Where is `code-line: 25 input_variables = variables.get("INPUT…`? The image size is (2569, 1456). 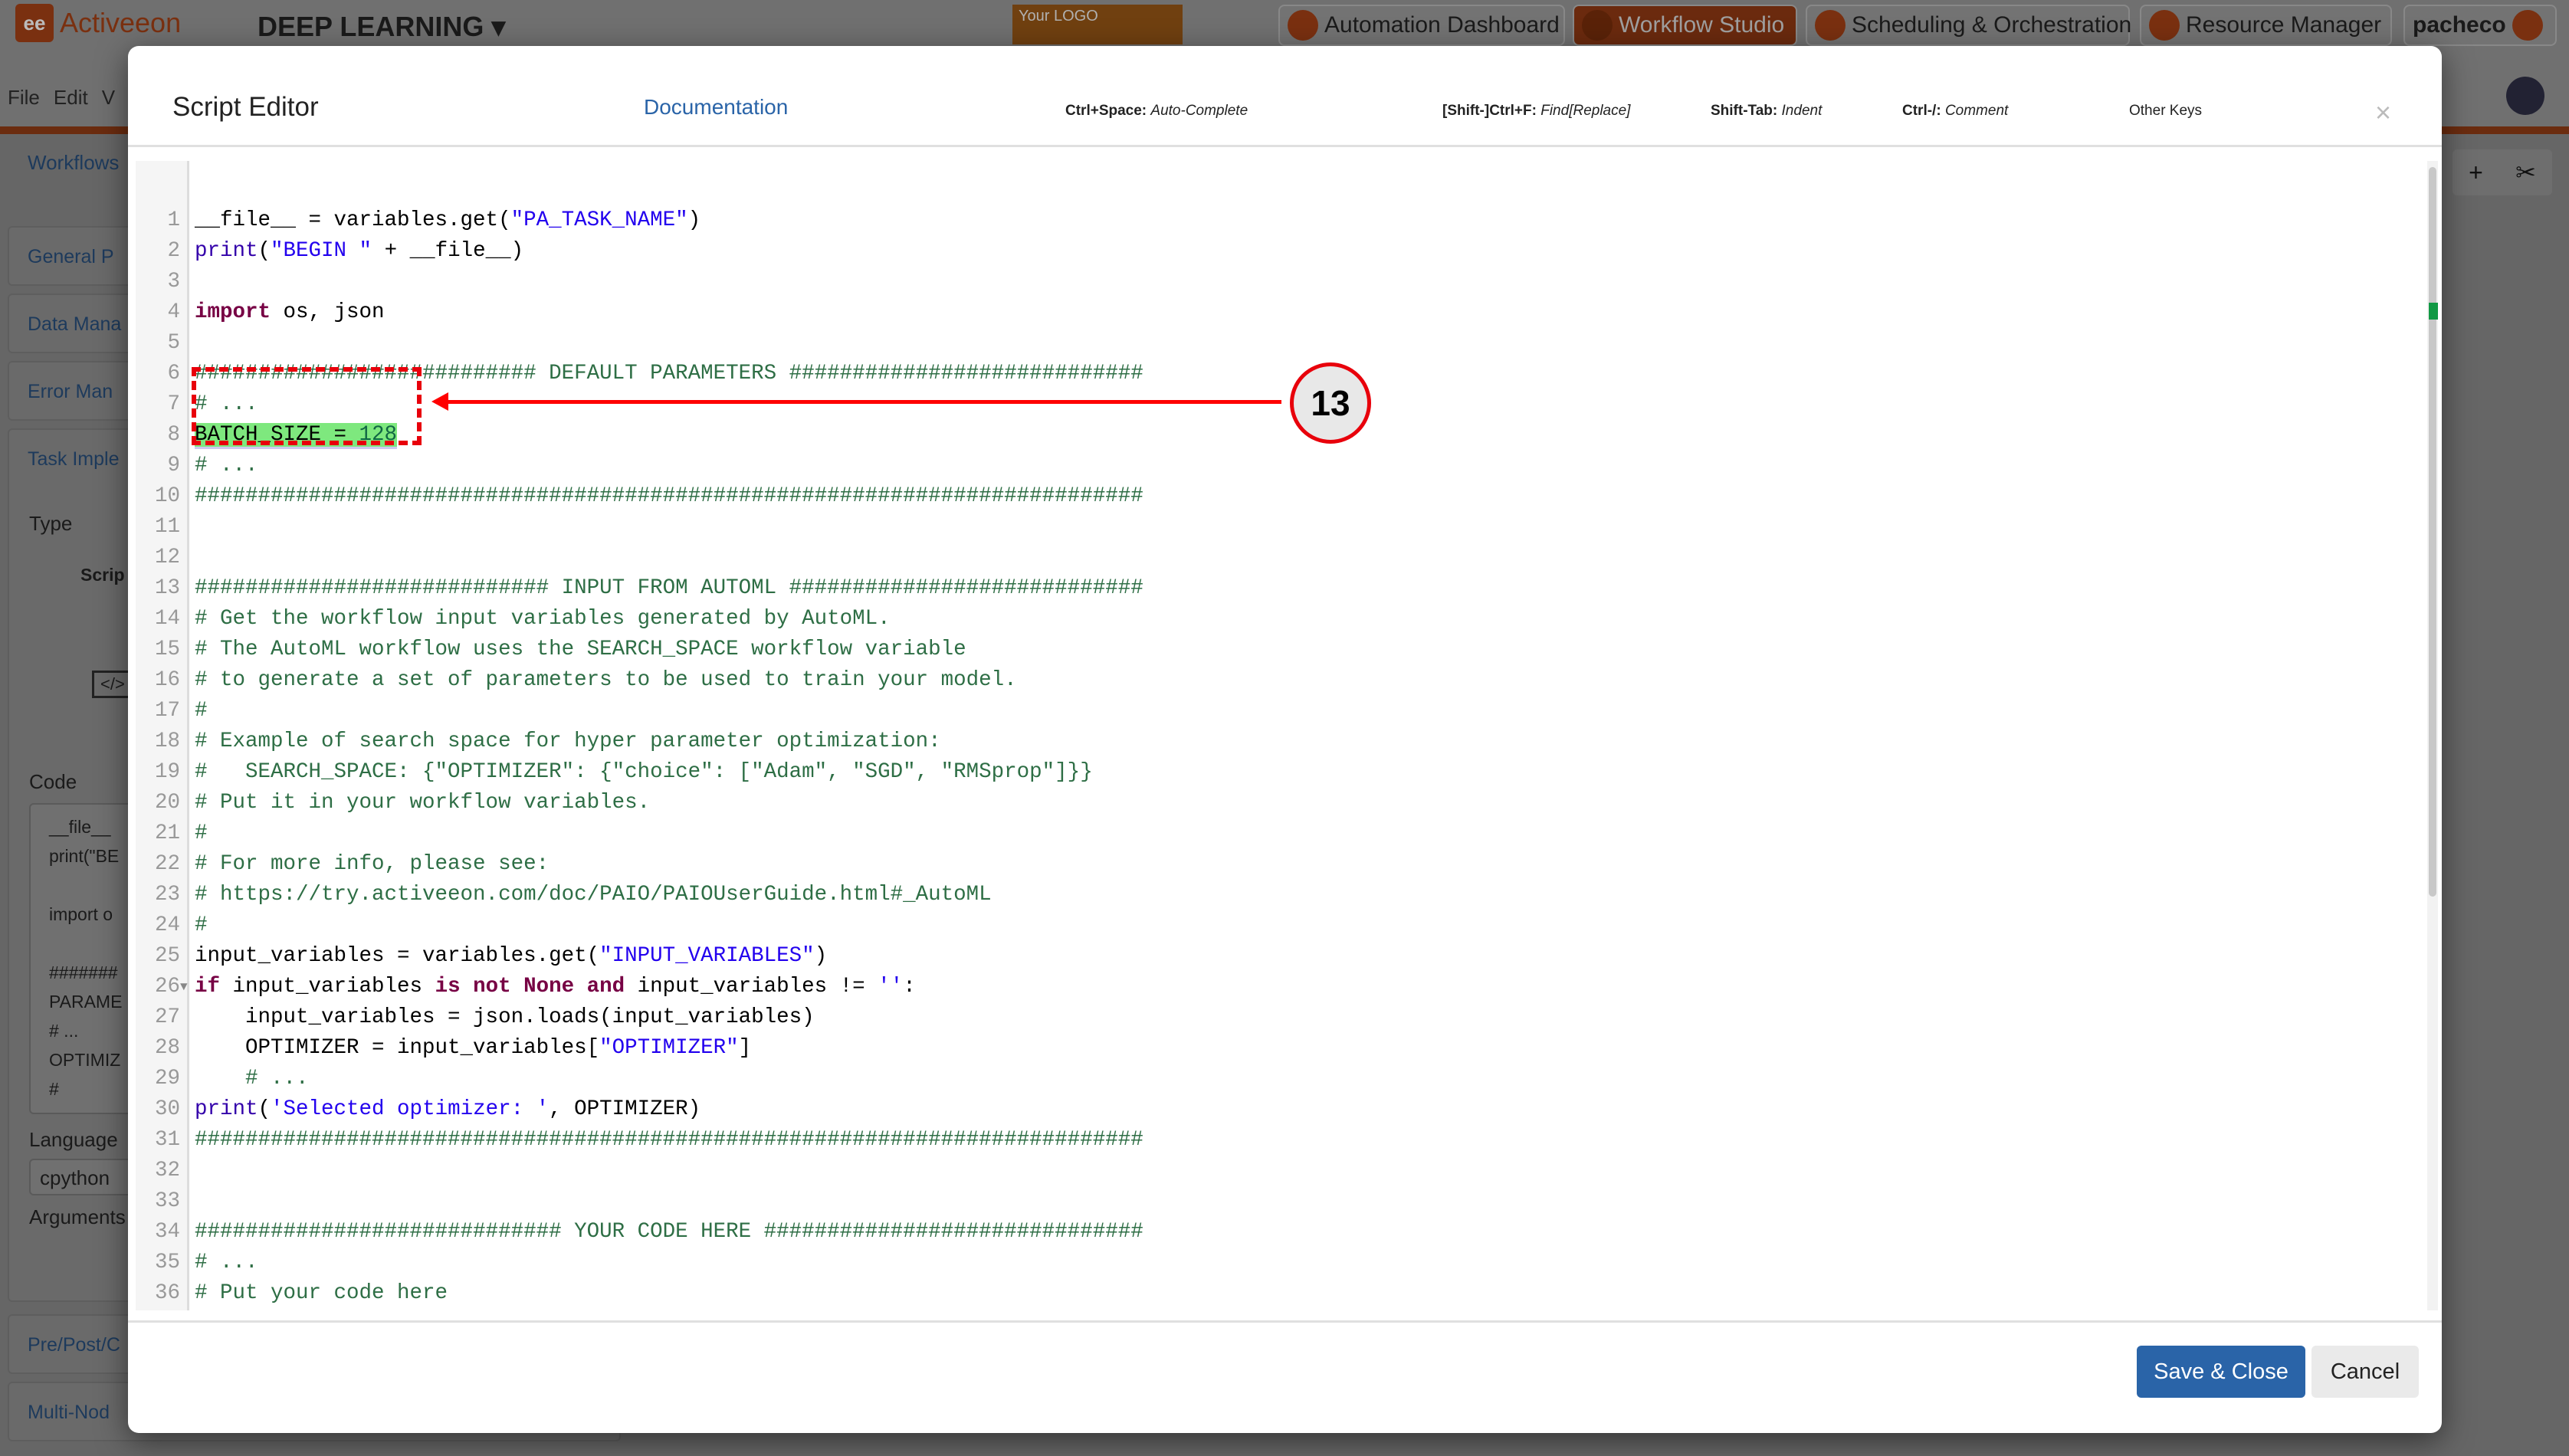 code-line: 25 input_variables = variables.get("INPUT… is located at coordinates (1270, 956).